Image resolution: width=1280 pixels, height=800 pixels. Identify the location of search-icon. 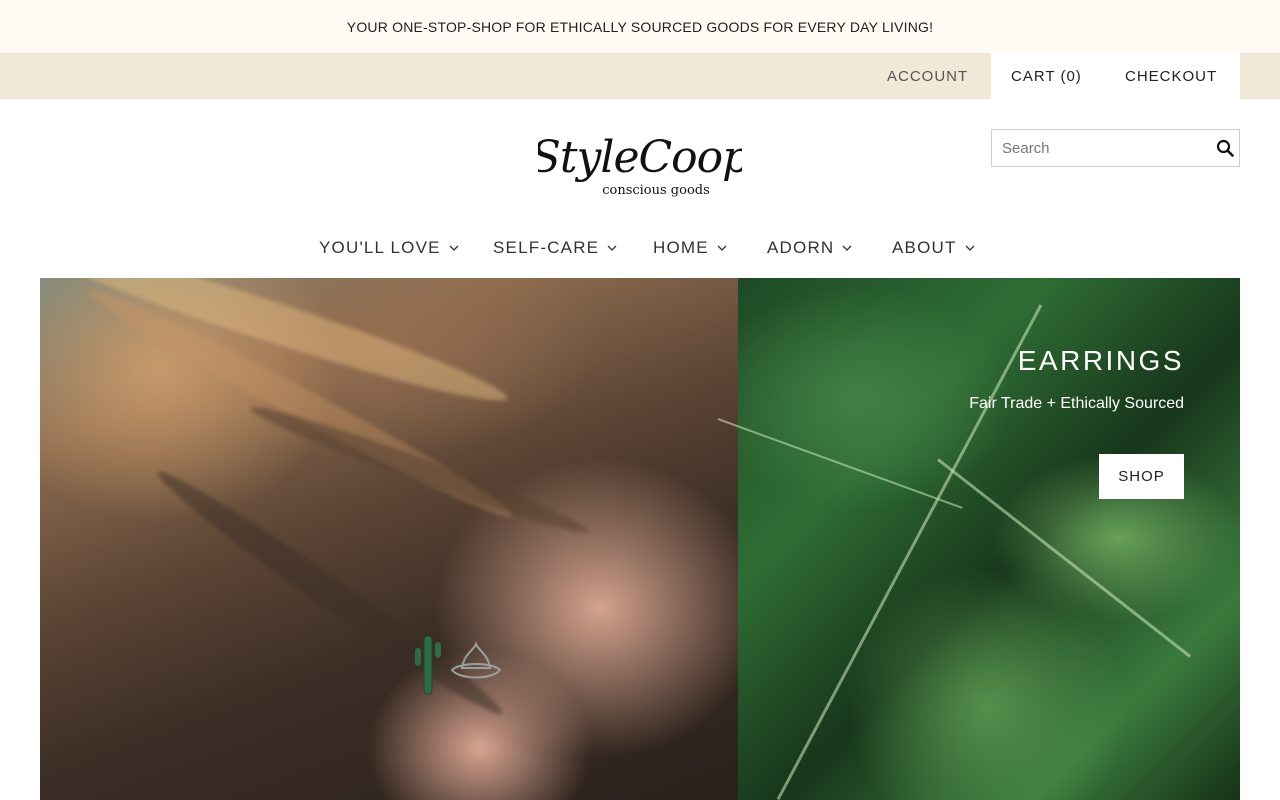
(1225, 148).